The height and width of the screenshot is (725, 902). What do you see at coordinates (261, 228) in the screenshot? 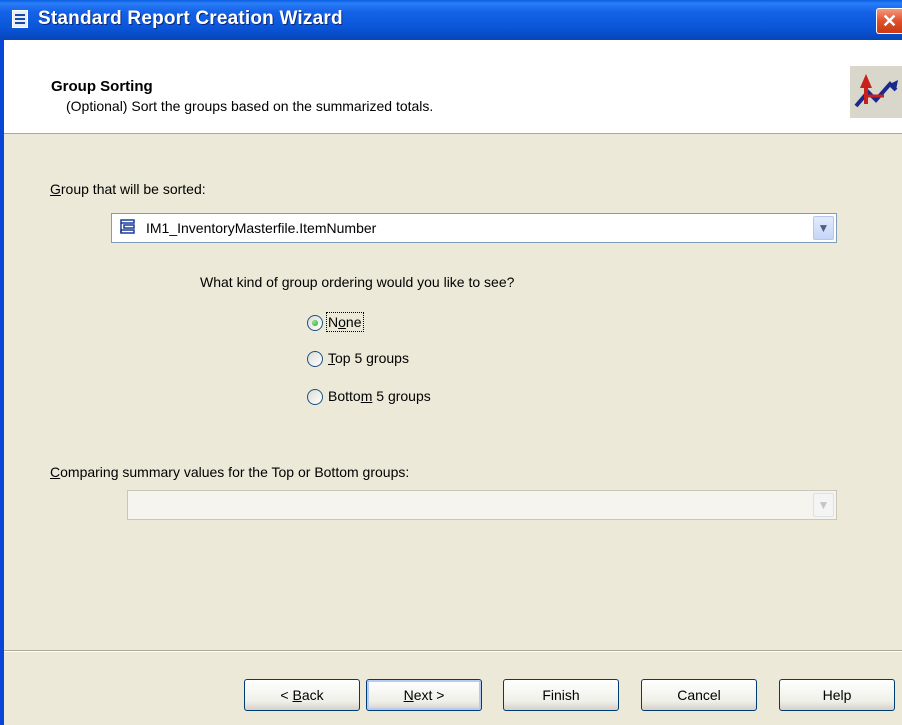
I see `group-select-value: IM1_InventoryMasterfile.ItemNumber` at bounding box center [261, 228].